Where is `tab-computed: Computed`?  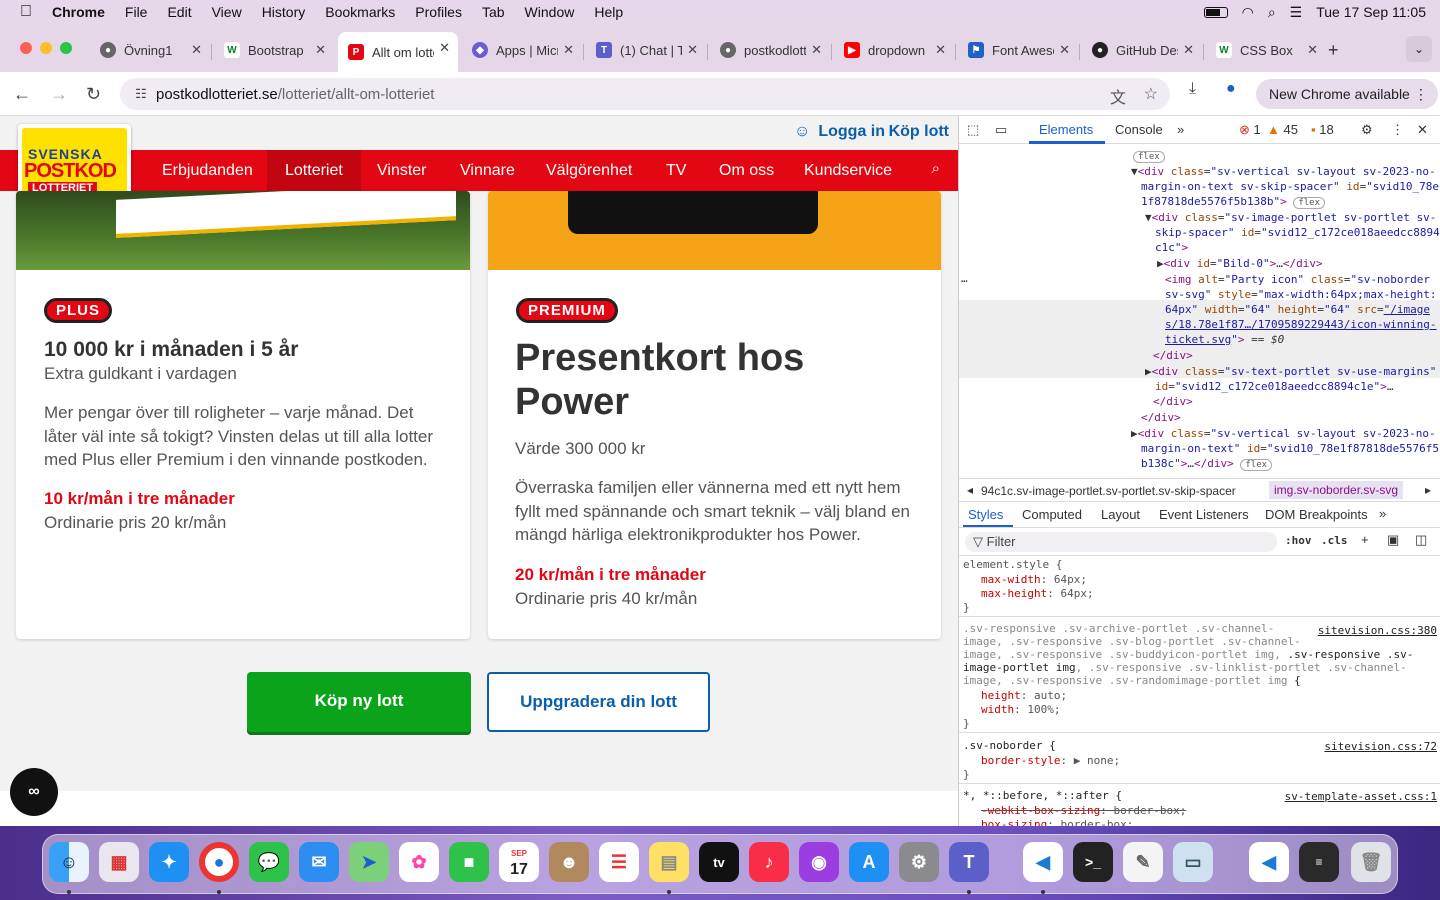 tab-computed: Computed is located at coordinates (1052, 514).